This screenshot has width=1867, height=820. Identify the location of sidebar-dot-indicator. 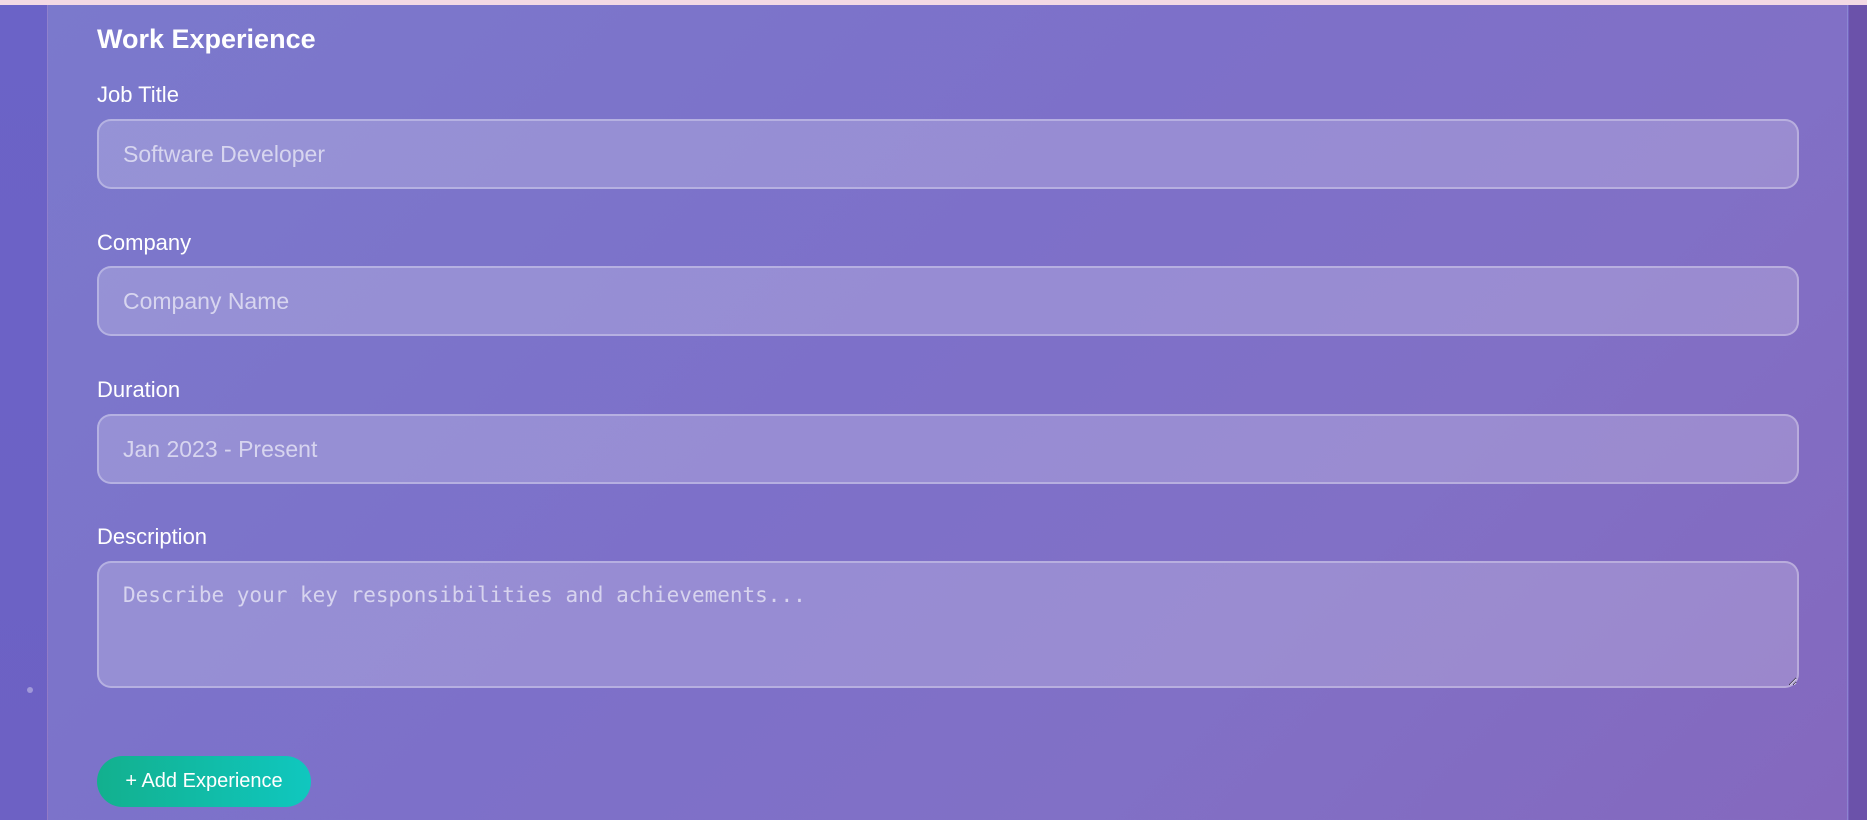
(30, 690).